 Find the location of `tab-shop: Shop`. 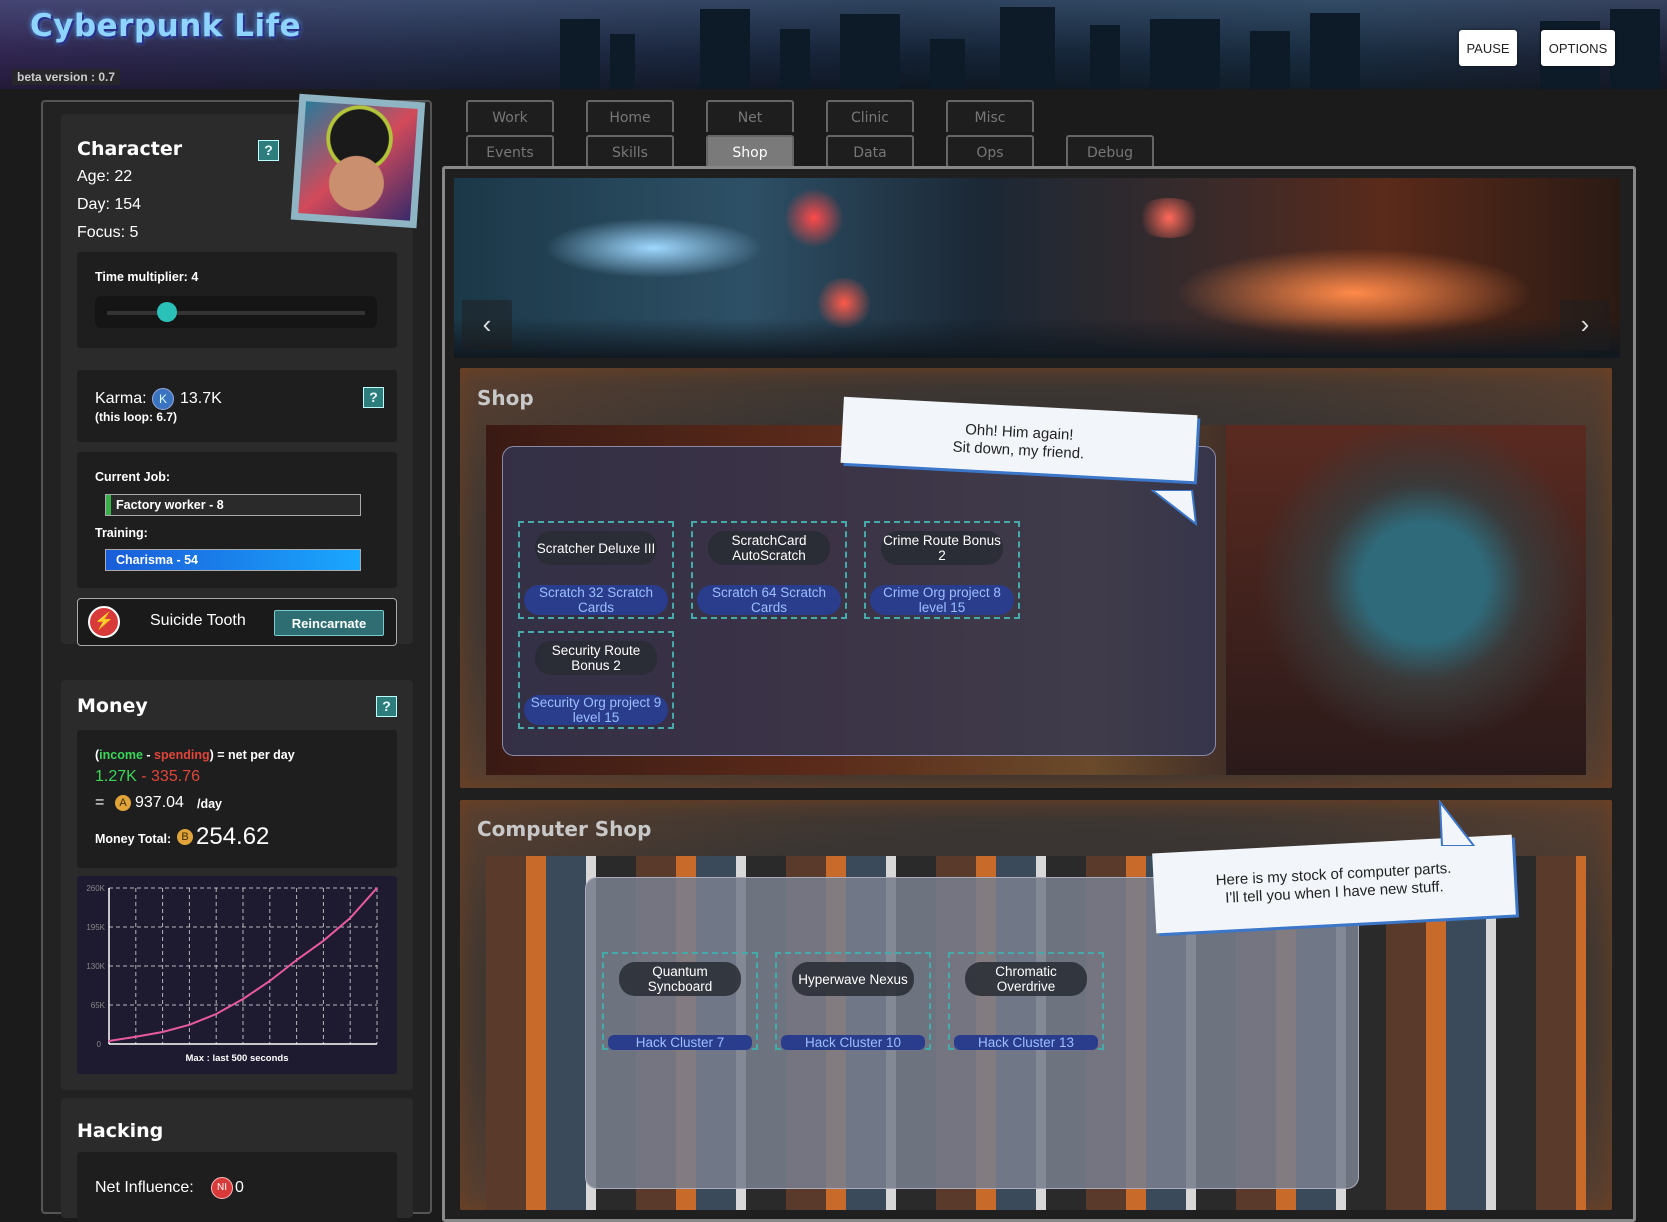

tab-shop: Shop is located at coordinates (750, 151).